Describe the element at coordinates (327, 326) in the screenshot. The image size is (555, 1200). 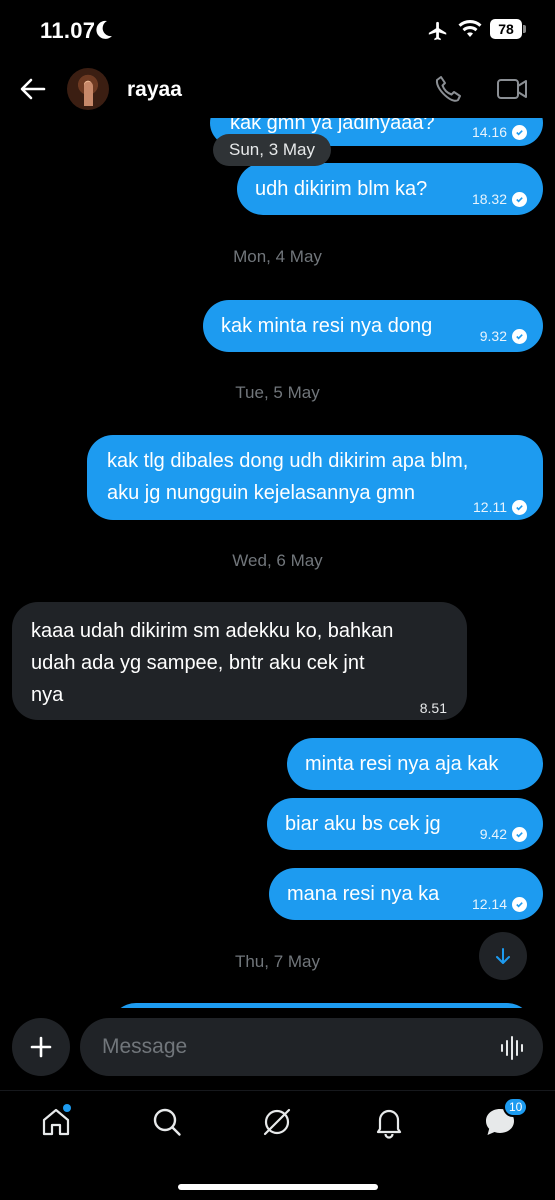
I see `message-text: kak minta resi nya dong` at that location.